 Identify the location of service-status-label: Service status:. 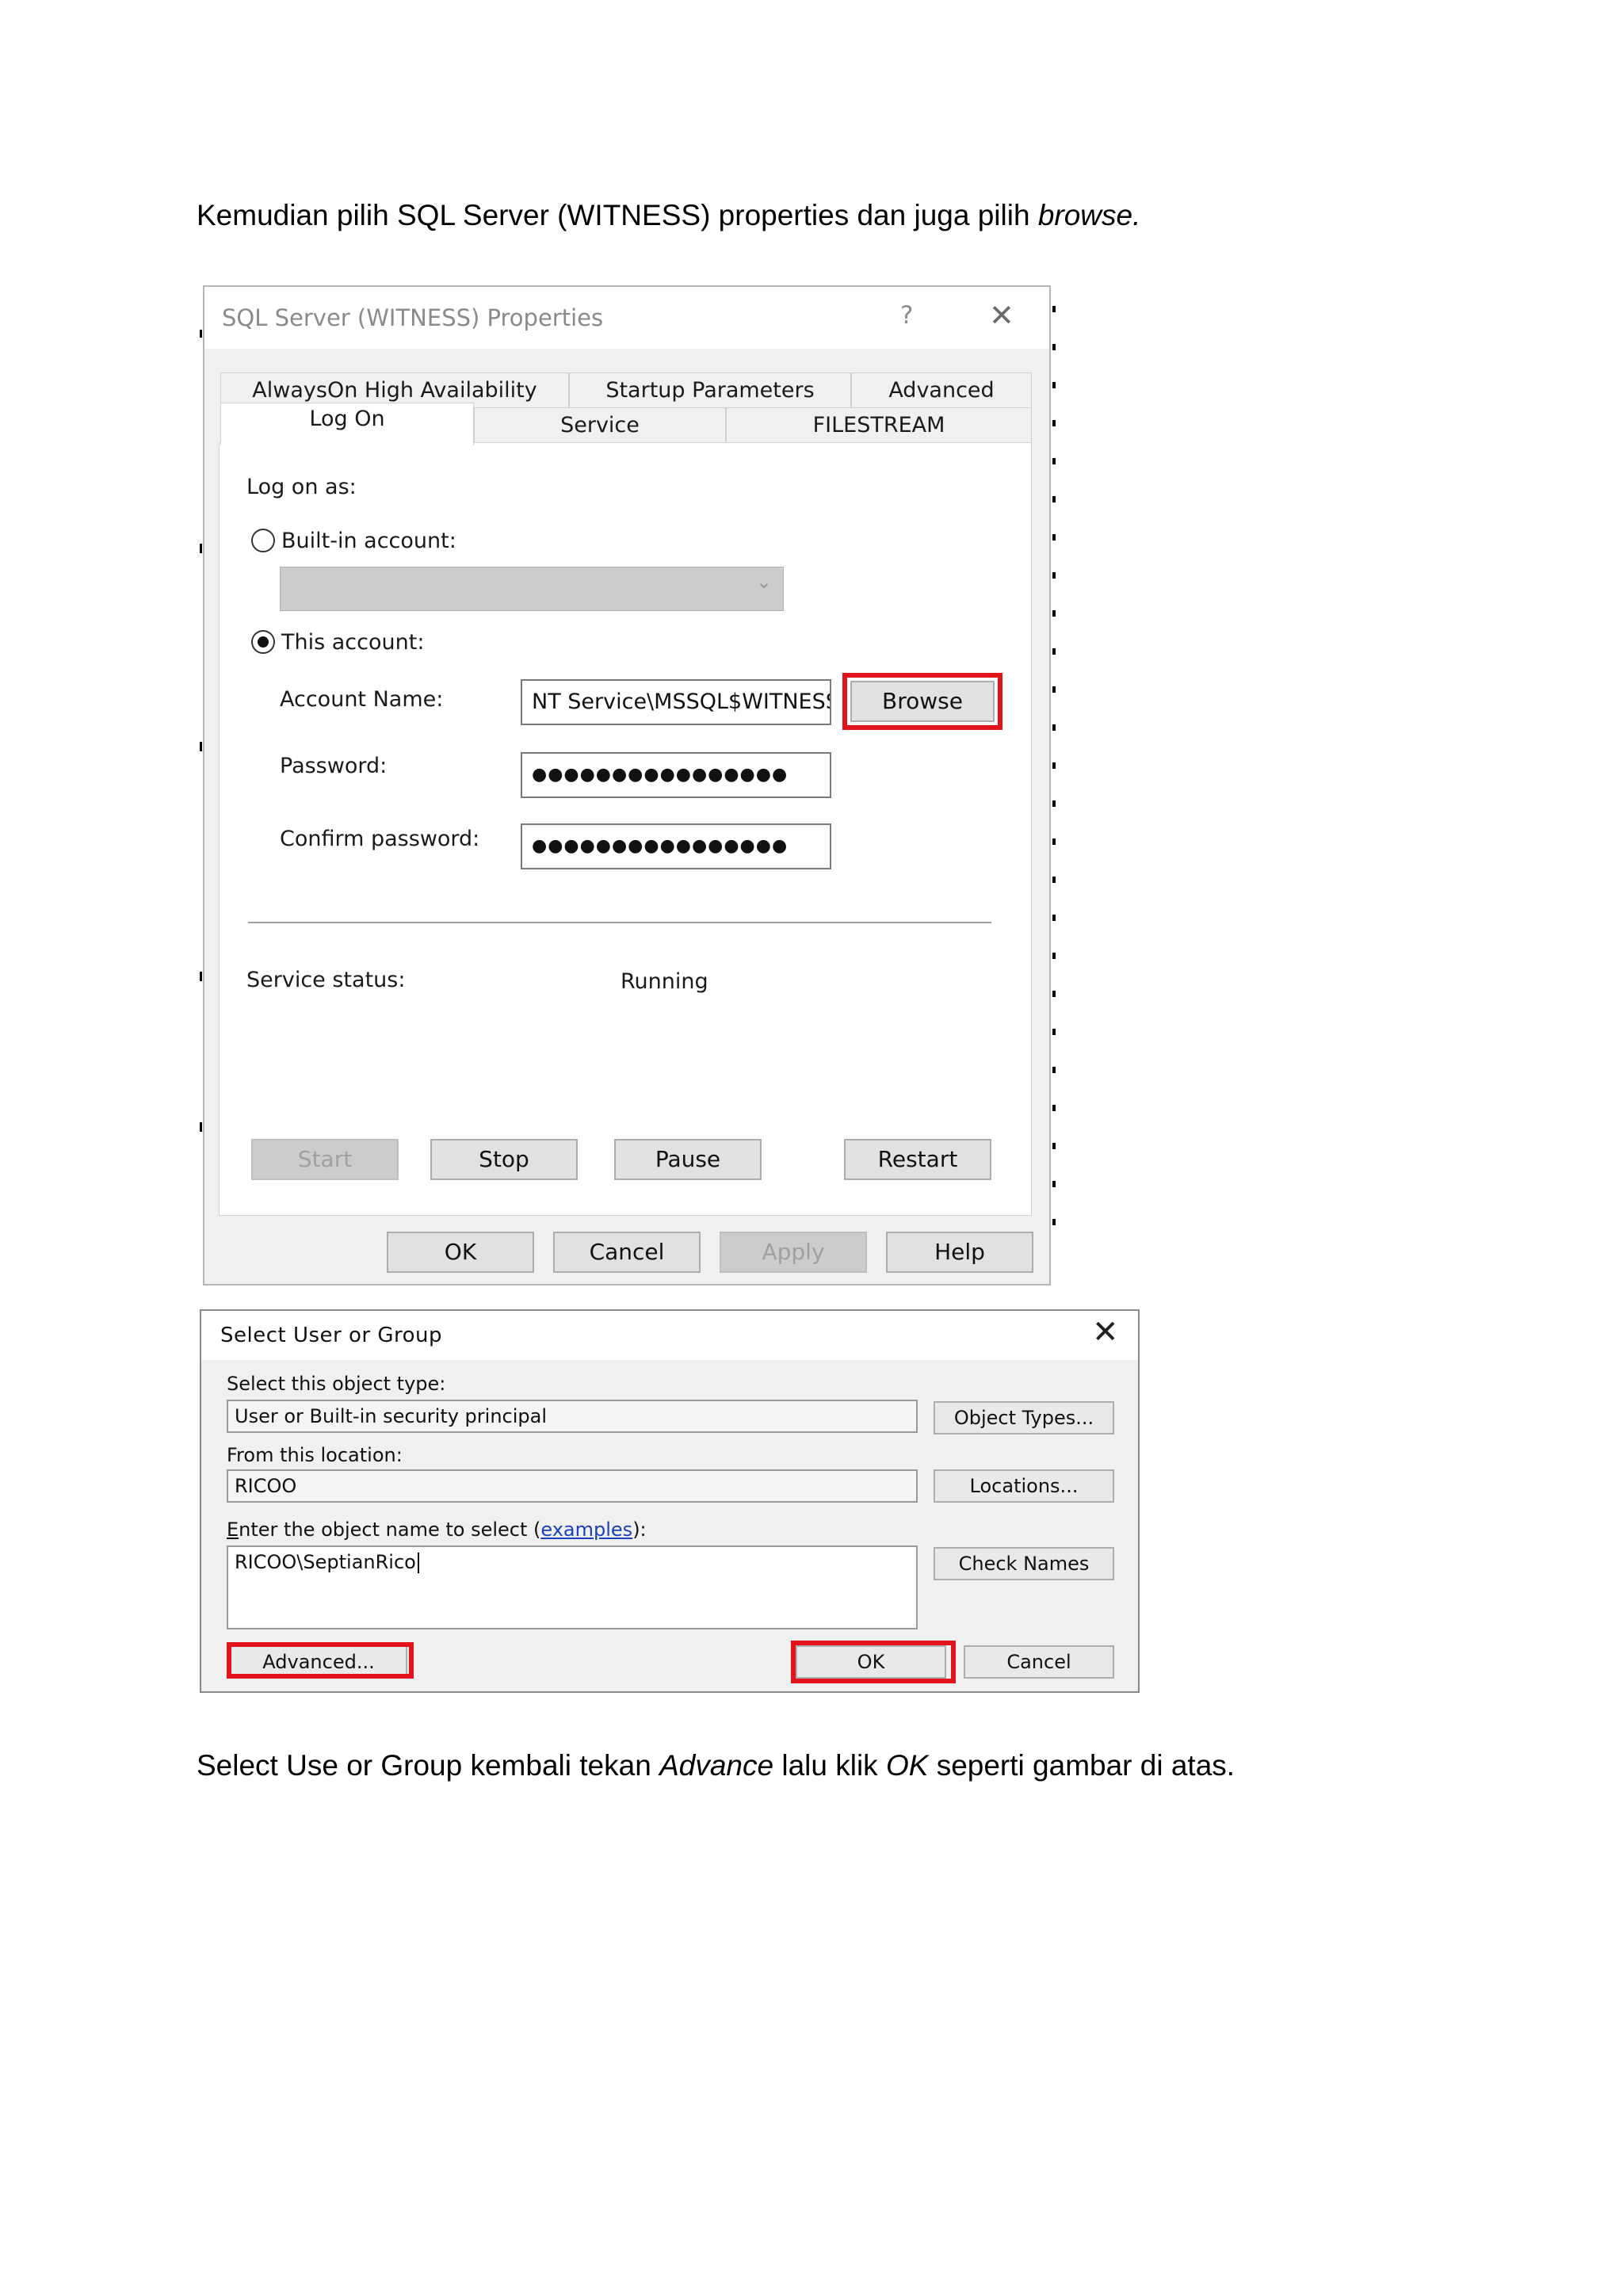
(326, 980).